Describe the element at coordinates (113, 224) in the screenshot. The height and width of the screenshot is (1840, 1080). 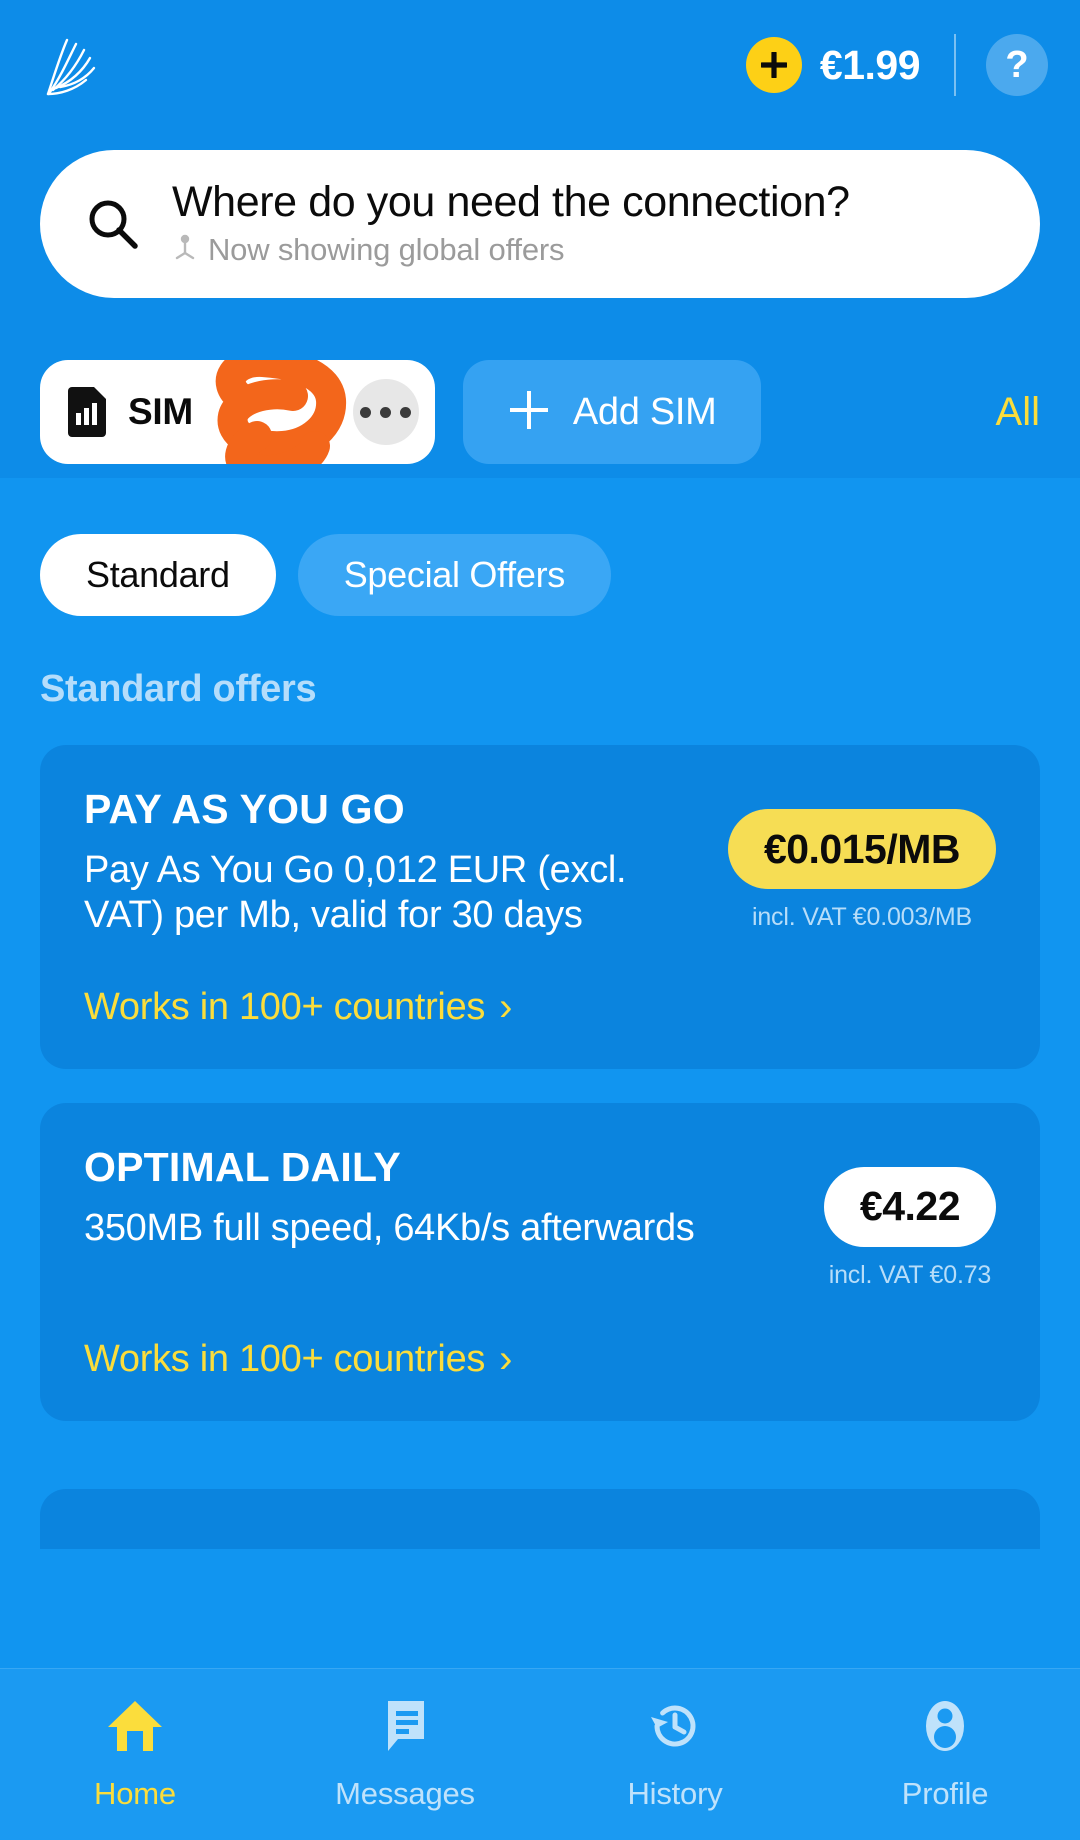
I see `search-icon` at that location.